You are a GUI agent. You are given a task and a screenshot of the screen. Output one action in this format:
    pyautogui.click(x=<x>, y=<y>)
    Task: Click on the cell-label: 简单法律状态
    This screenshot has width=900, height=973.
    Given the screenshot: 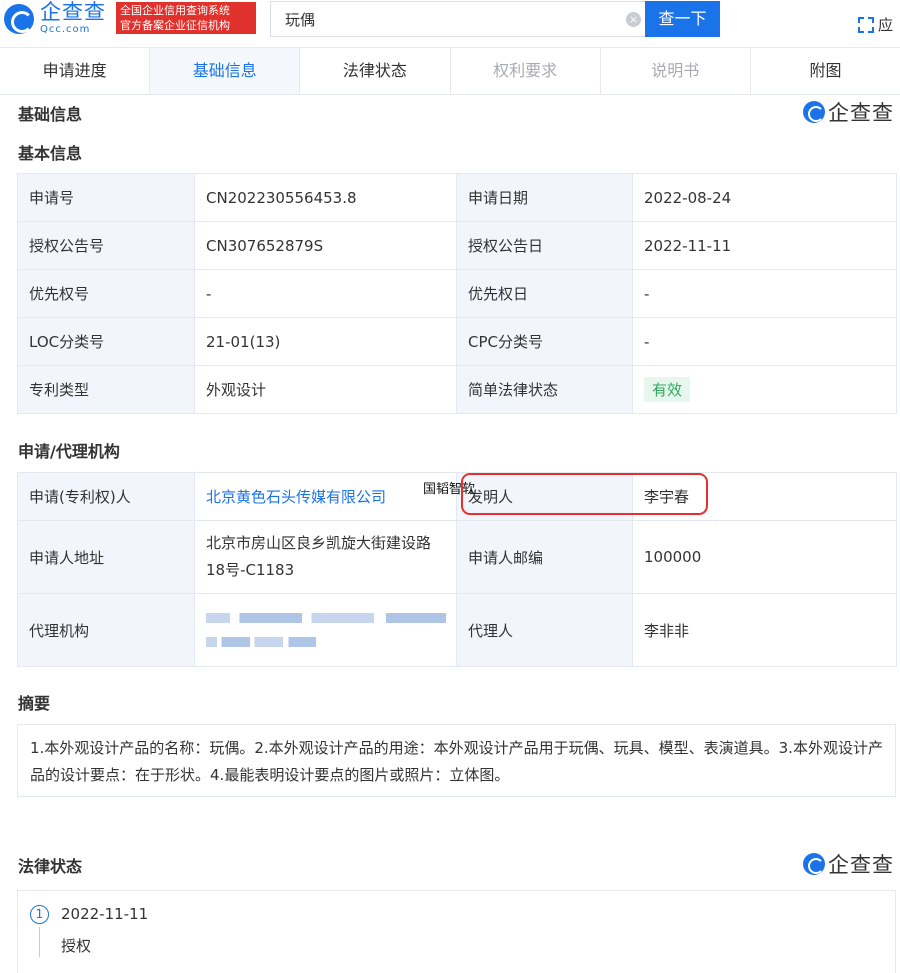 What is the action you would take?
    pyautogui.click(x=544, y=389)
    